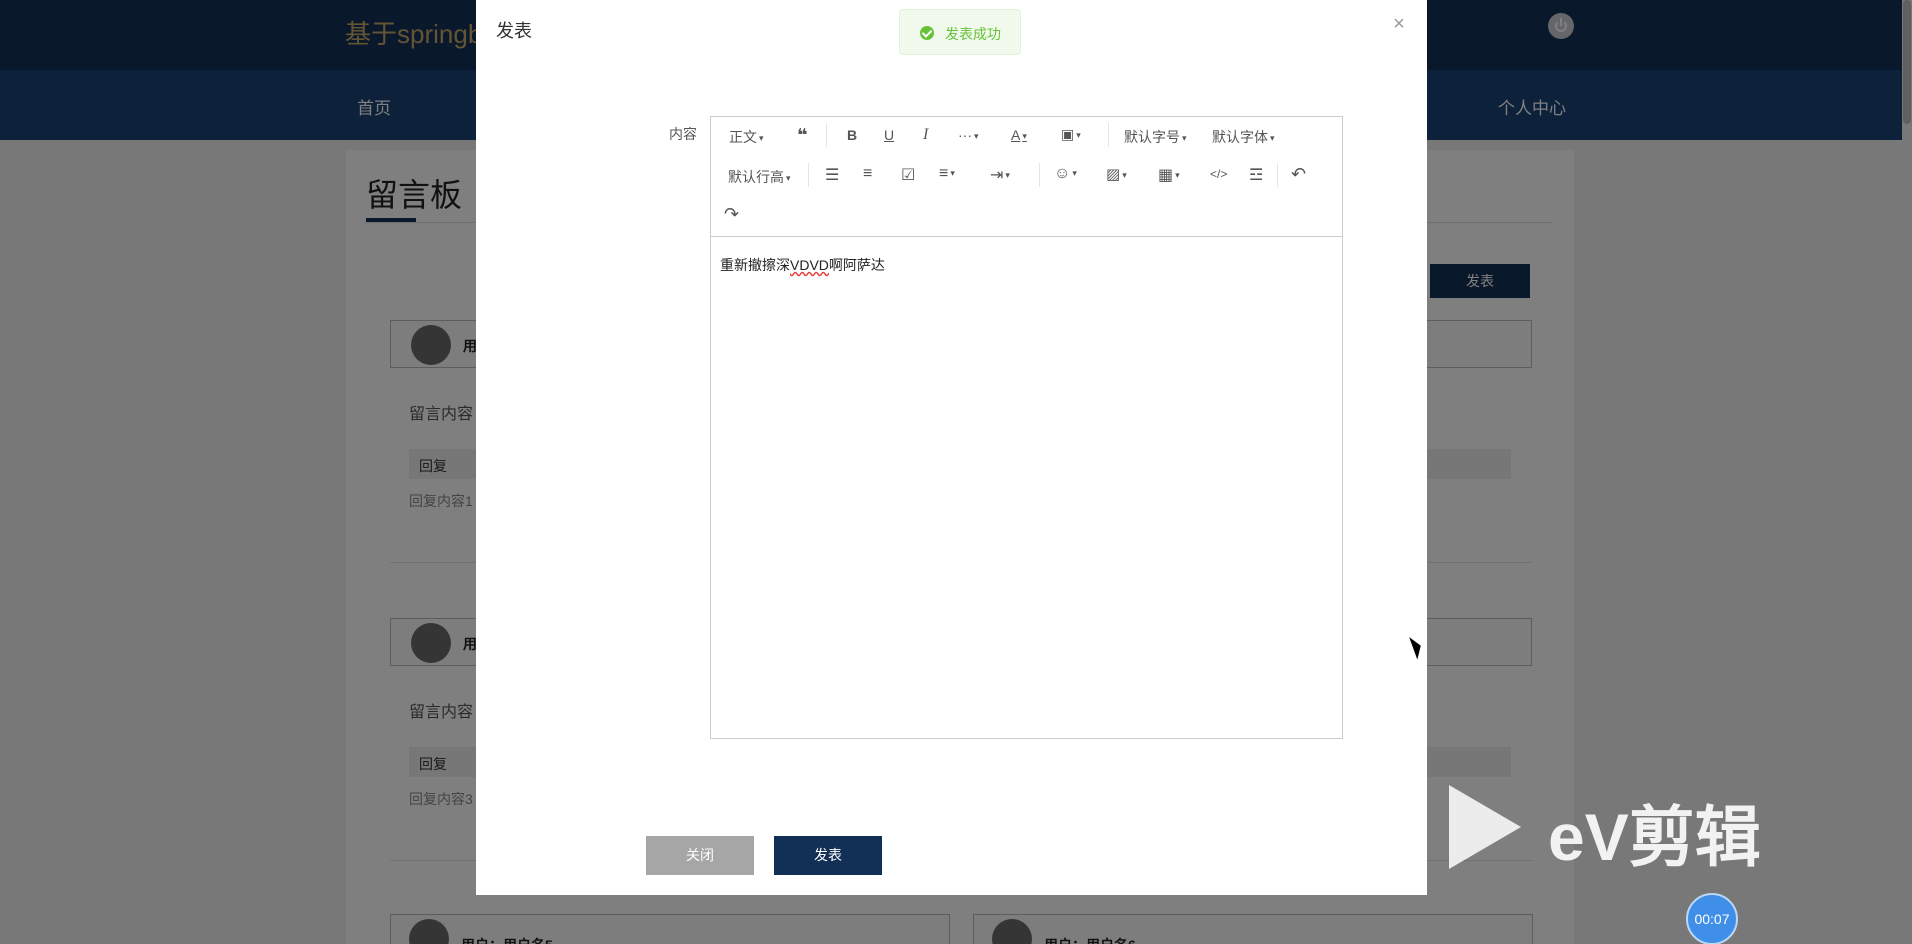 The image size is (1912, 944). What do you see at coordinates (1019, 135) in the screenshot?
I see `font-color-icon: A ▾` at bounding box center [1019, 135].